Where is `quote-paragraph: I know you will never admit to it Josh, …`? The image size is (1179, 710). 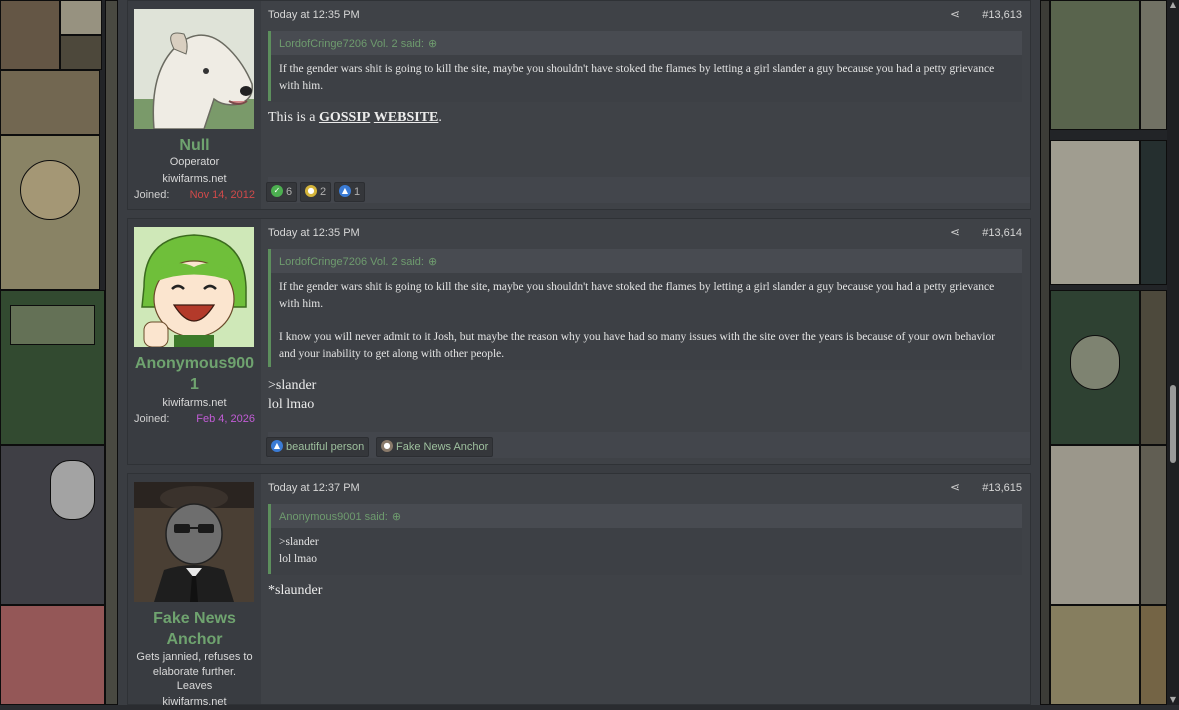 quote-paragraph: I know you will never admit to it Josh, … is located at coordinates (637, 345).